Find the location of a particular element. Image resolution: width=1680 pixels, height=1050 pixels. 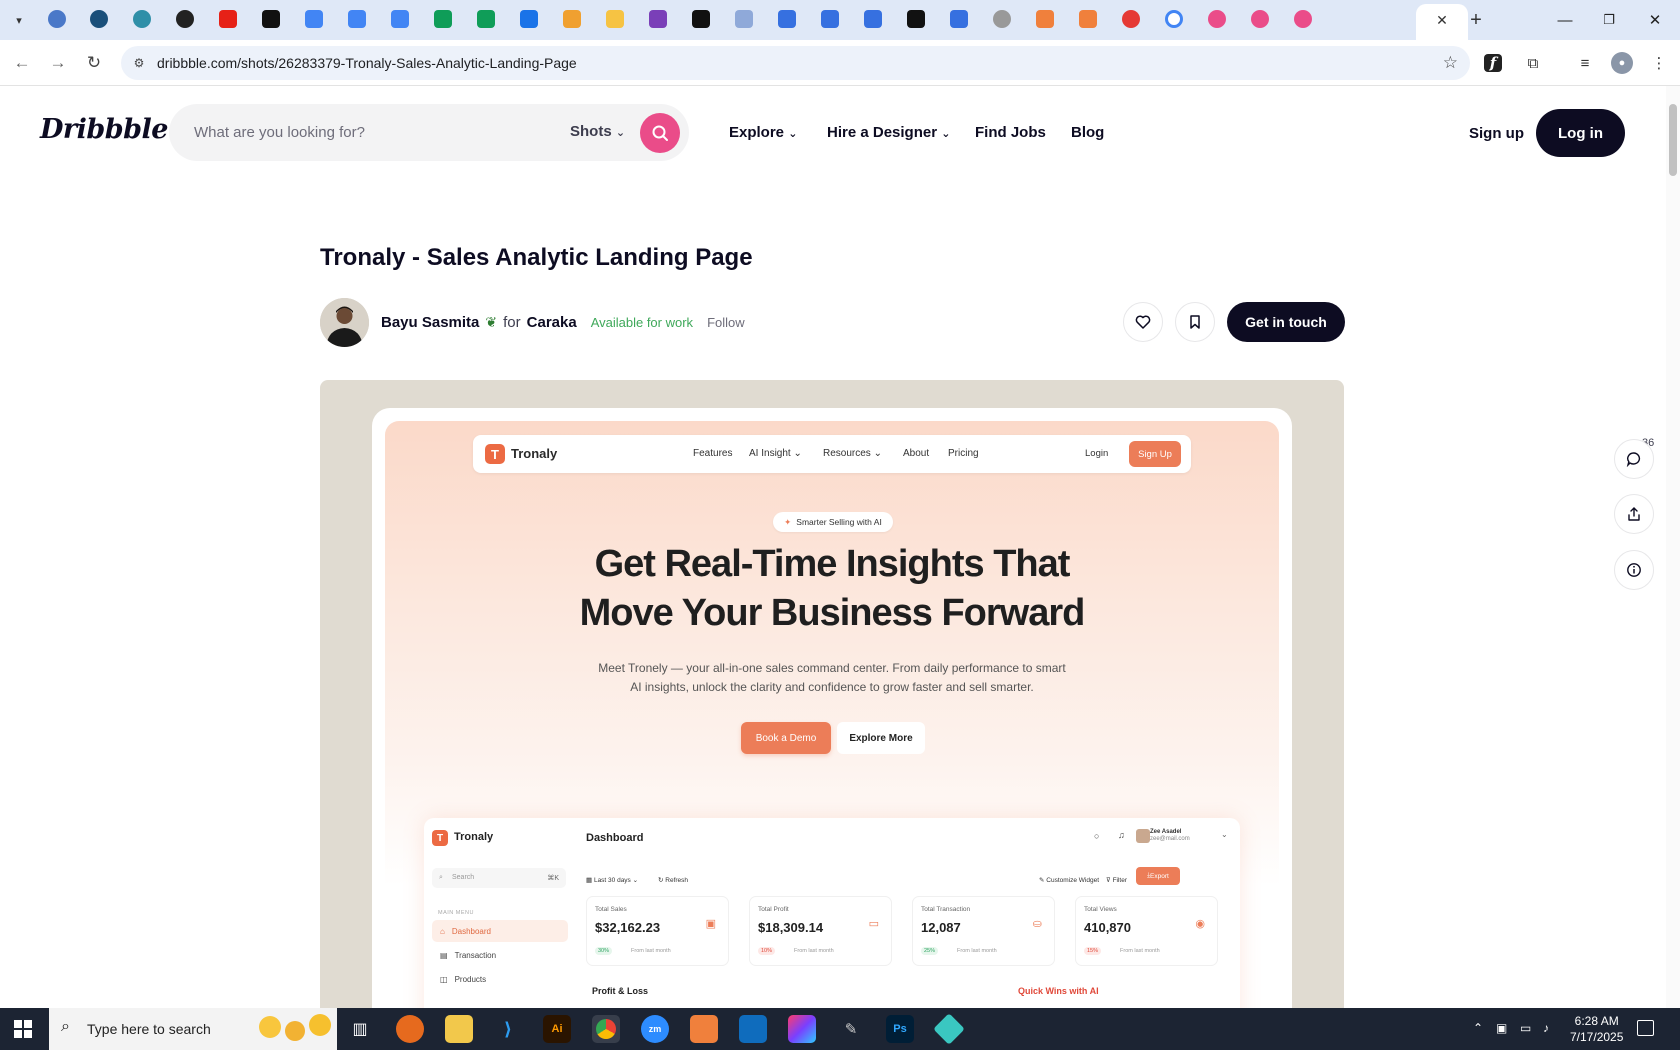

search-bar: What are you looking for? Shots ⌄ is located at coordinates (429, 132).